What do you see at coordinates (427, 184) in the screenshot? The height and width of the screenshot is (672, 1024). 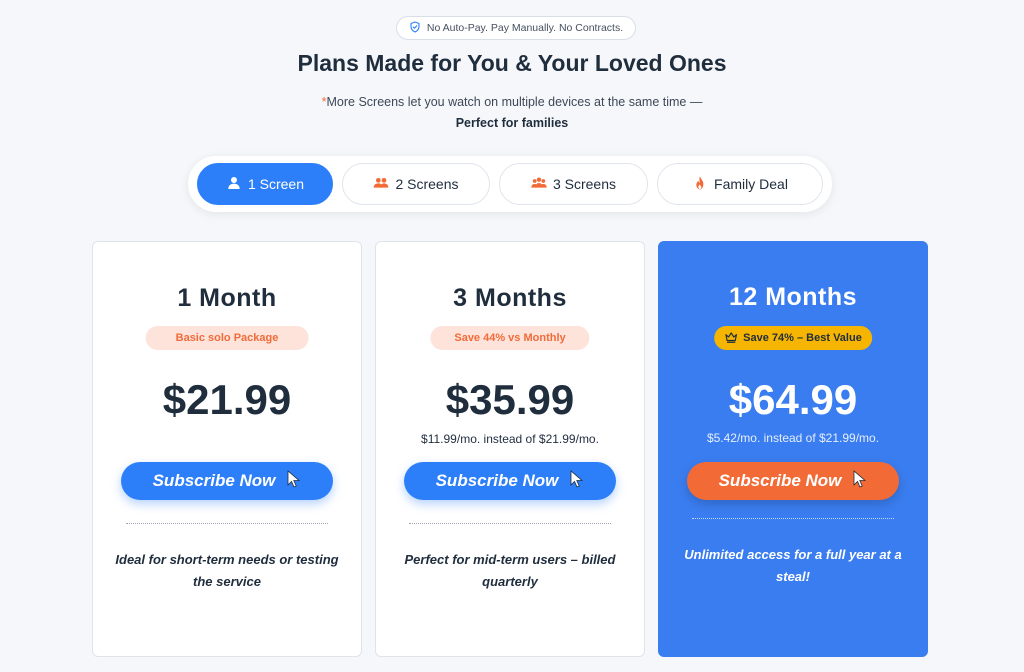 I see `tab-label: 2 Screens` at bounding box center [427, 184].